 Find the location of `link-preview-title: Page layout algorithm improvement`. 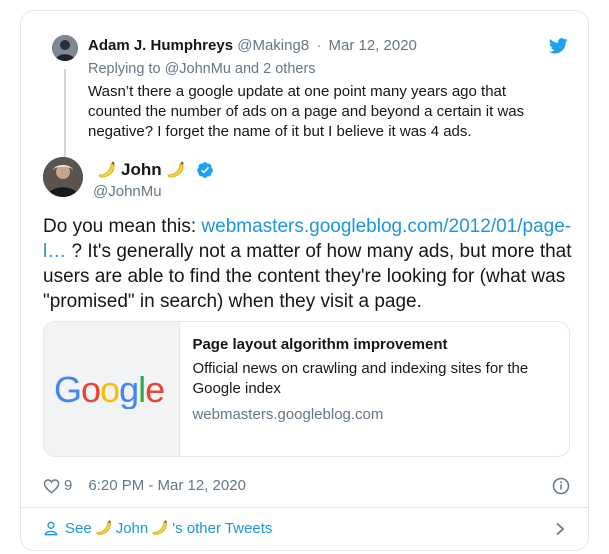

link-preview-title: Page layout algorithm improvement is located at coordinates (320, 344).